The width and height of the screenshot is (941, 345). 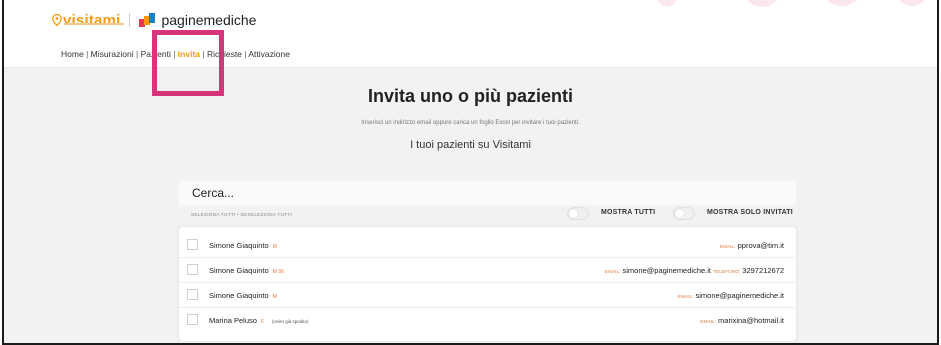 I want to click on patient-gender: M 36, so click(x=278, y=272).